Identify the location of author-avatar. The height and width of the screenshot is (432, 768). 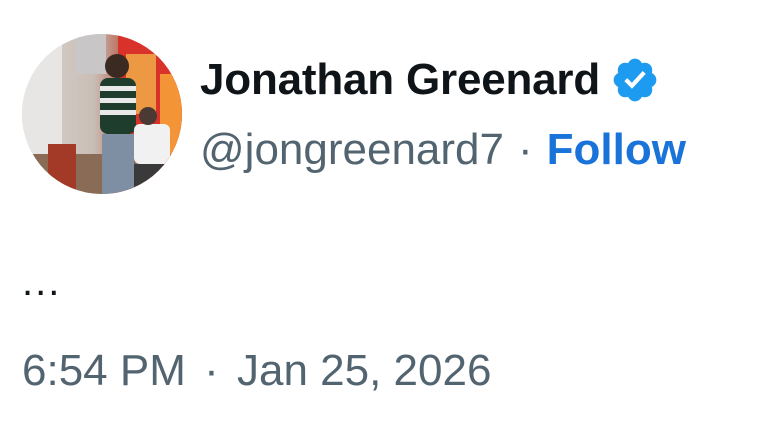
(102, 114).